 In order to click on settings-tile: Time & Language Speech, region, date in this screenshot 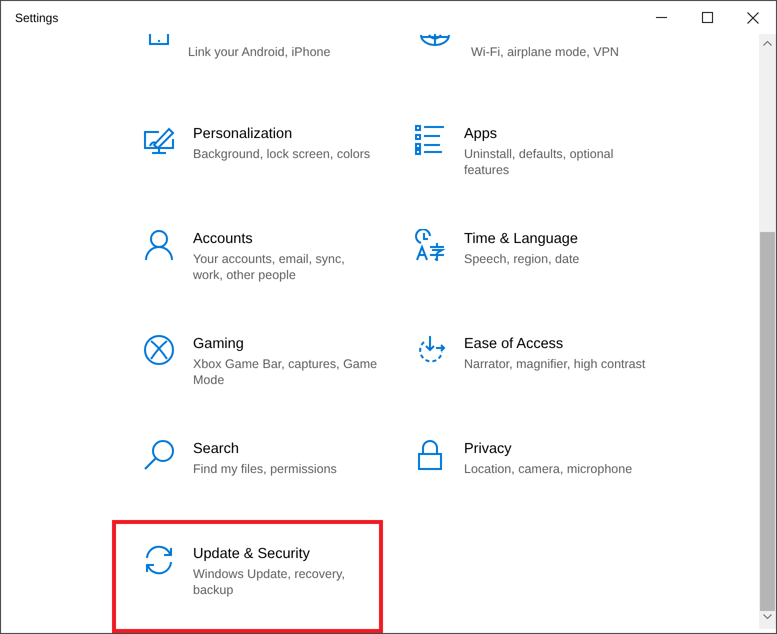, I will do `click(518, 257)`.